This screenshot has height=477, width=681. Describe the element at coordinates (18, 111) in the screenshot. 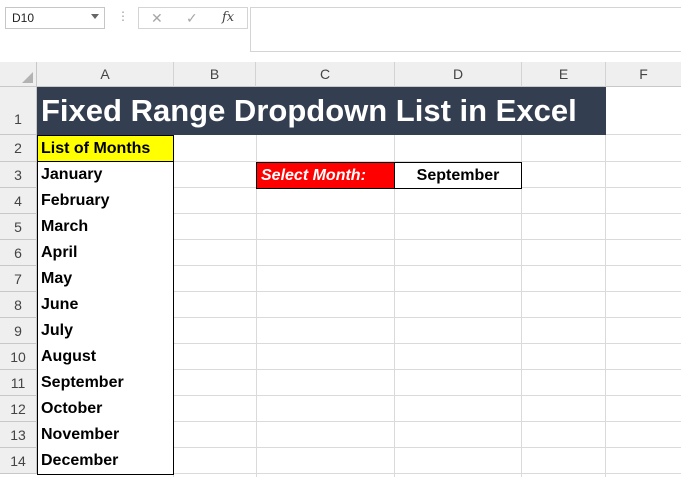

I see `row-header-1: 1` at that location.